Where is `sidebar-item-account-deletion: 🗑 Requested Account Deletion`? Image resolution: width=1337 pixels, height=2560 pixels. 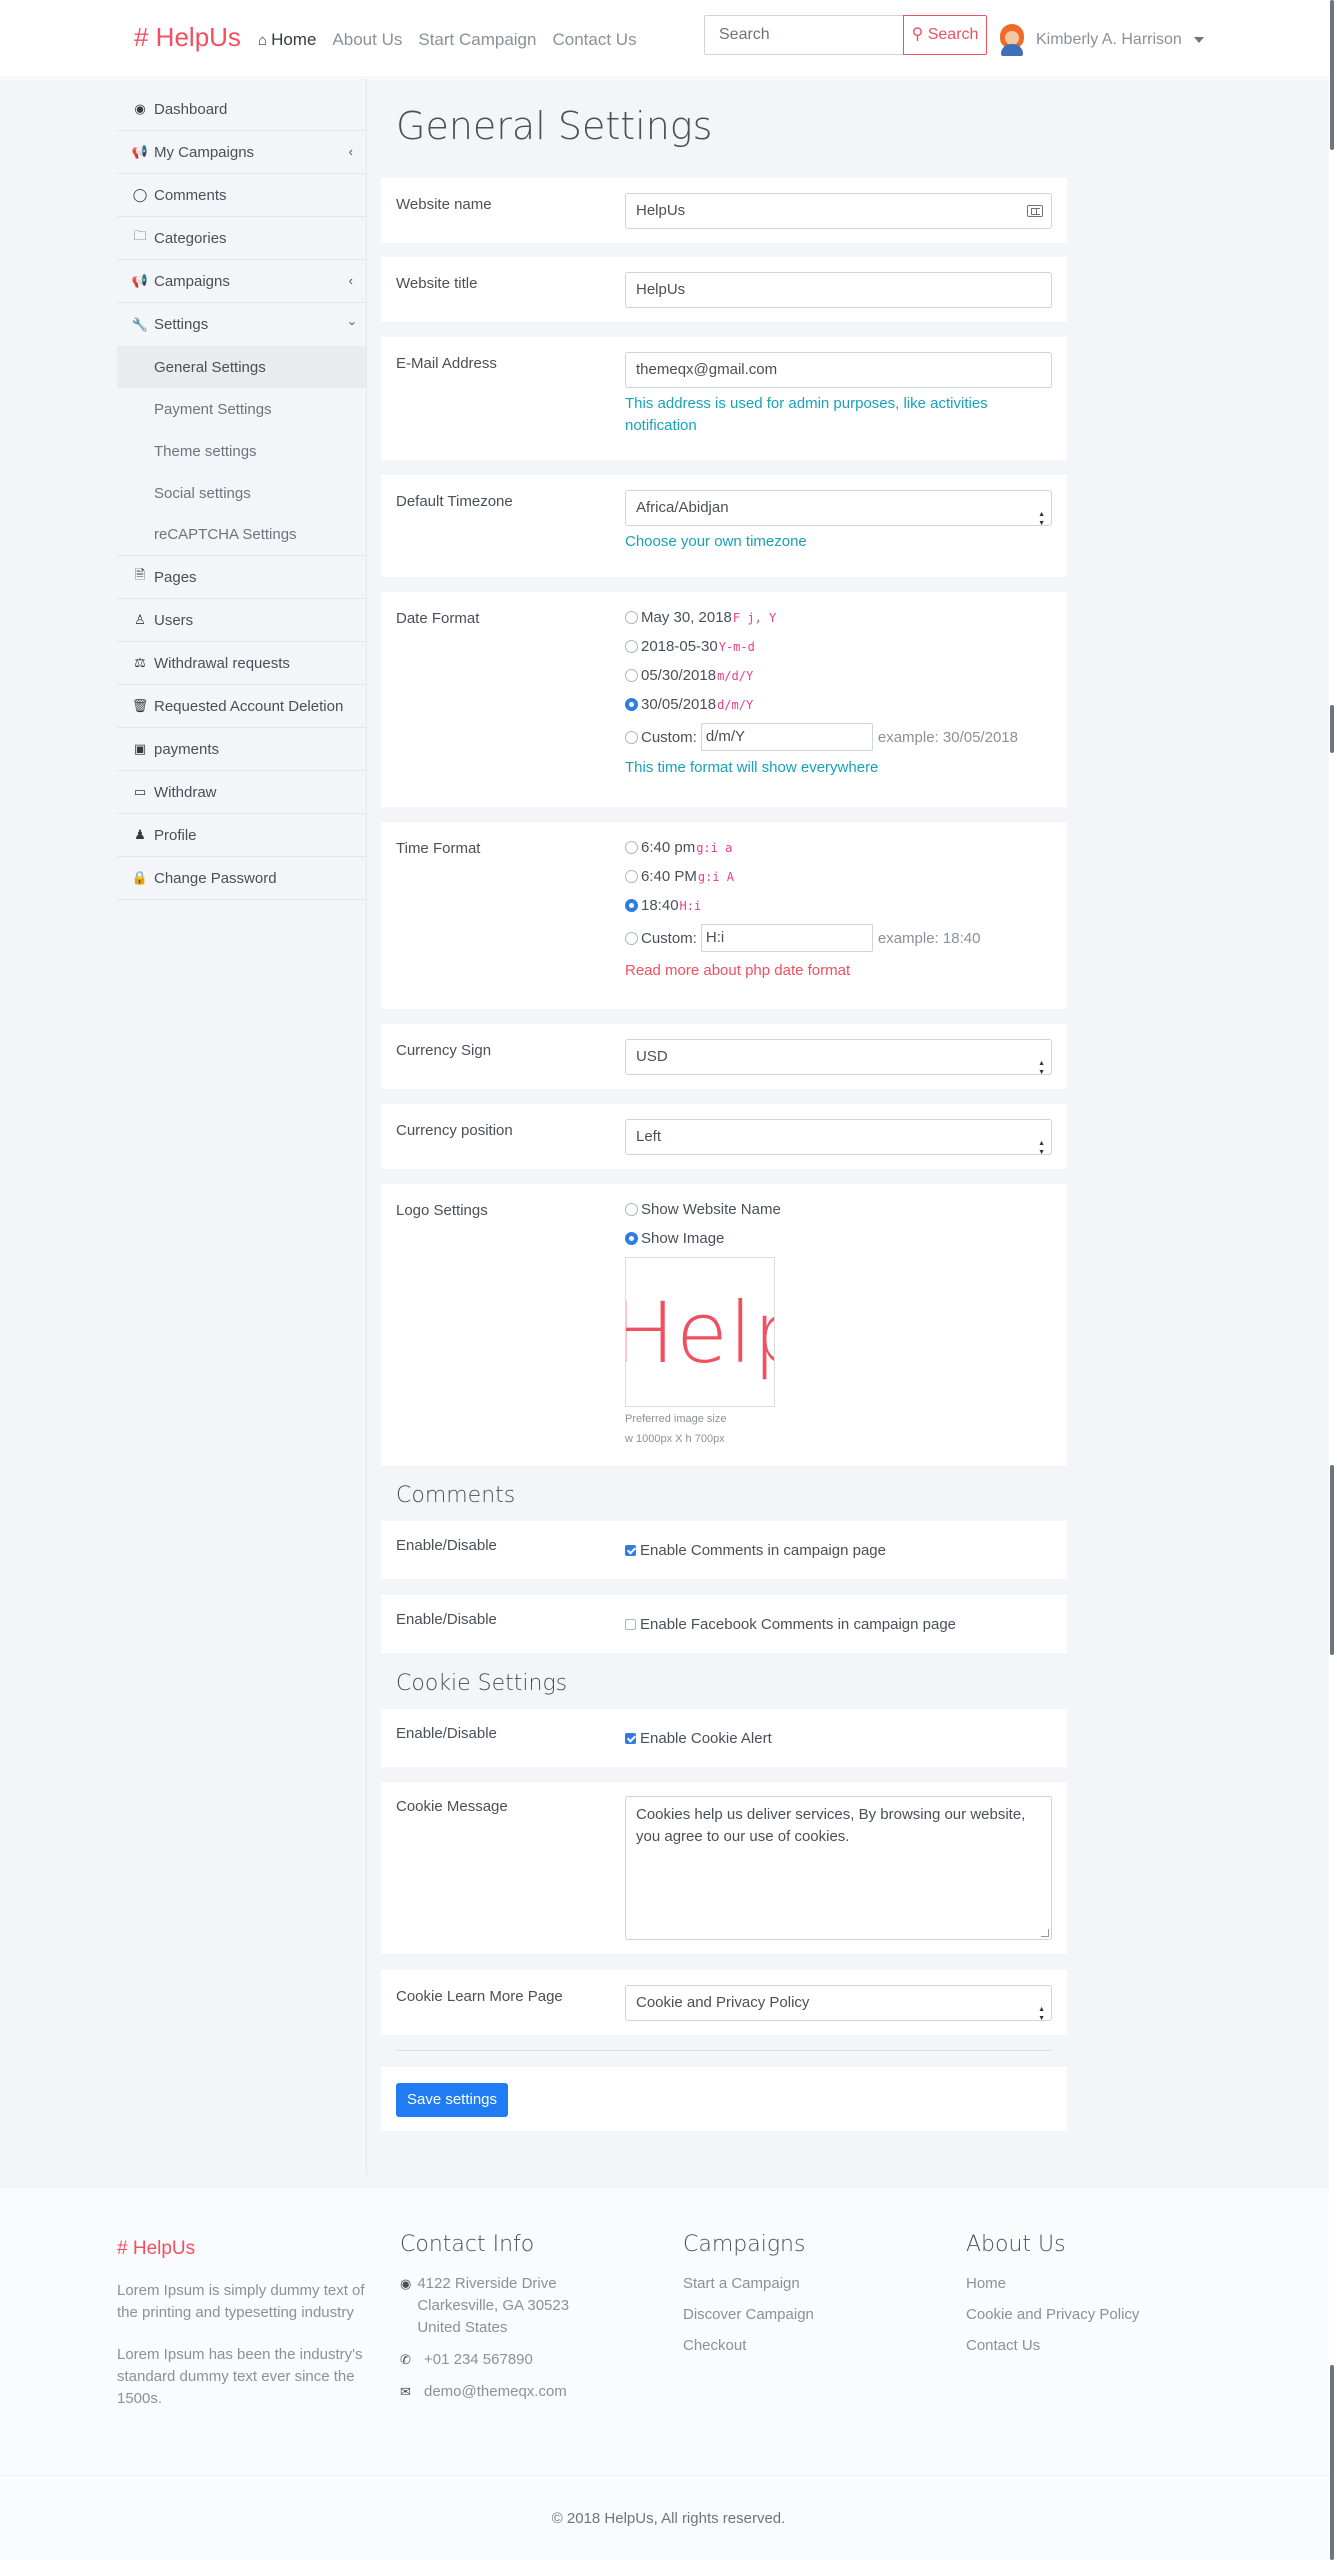 sidebar-item-account-deletion: 🗑 Requested Account Deletion is located at coordinates (242, 706).